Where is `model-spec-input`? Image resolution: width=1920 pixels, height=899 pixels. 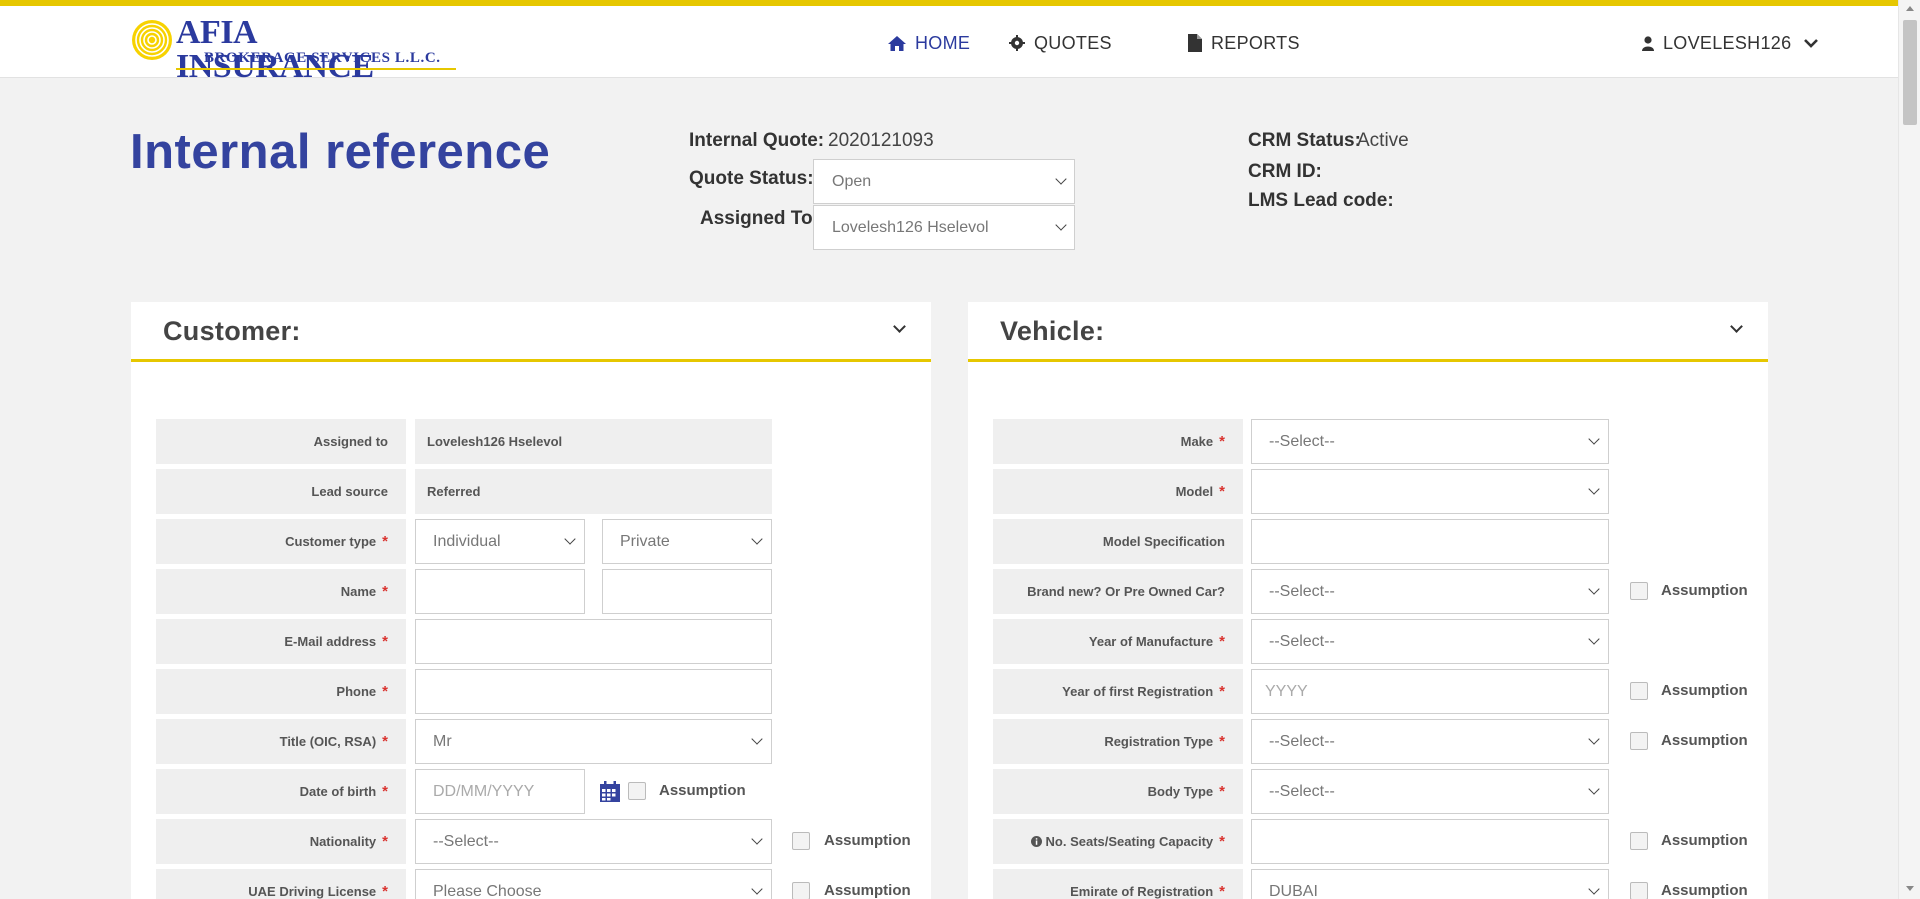 model-spec-input is located at coordinates (1430, 541).